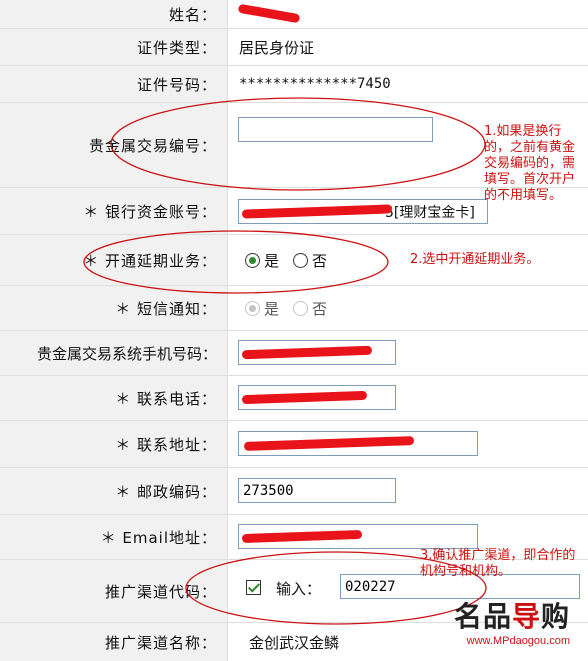 The width and height of the screenshot is (588, 661). What do you see at coordinates (498, 563) in the screenshot?
I see `annotation-note-3: 3.确认推广渠道，即合作的机构号和机构。` at bounding box center [498, 563].